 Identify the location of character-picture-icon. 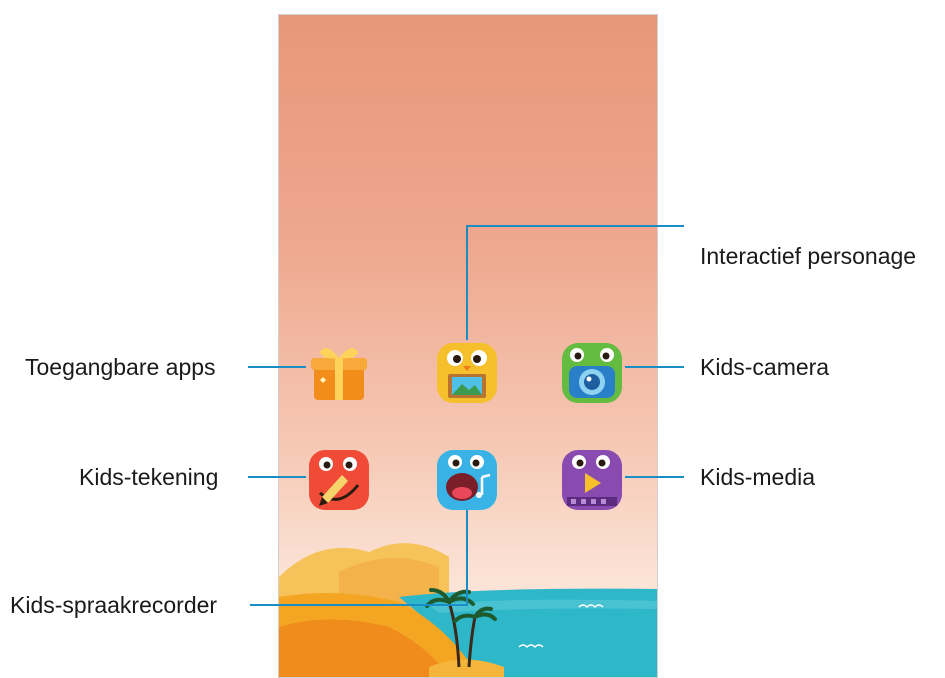
(467, 373).